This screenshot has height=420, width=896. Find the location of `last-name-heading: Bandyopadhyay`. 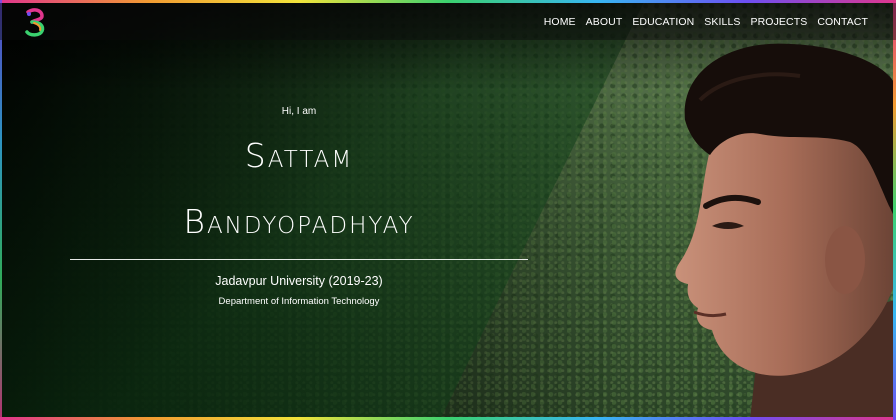

last-name-heading: Bandyopadhyay is located at coordinates (299, 221).